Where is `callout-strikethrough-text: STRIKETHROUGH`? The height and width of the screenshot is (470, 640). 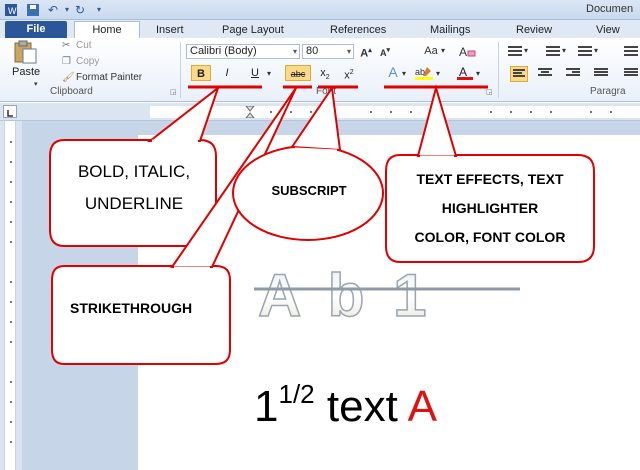
callout-strikethrough-text: STRIKETHROUGH is located at coordinates (131, 308).